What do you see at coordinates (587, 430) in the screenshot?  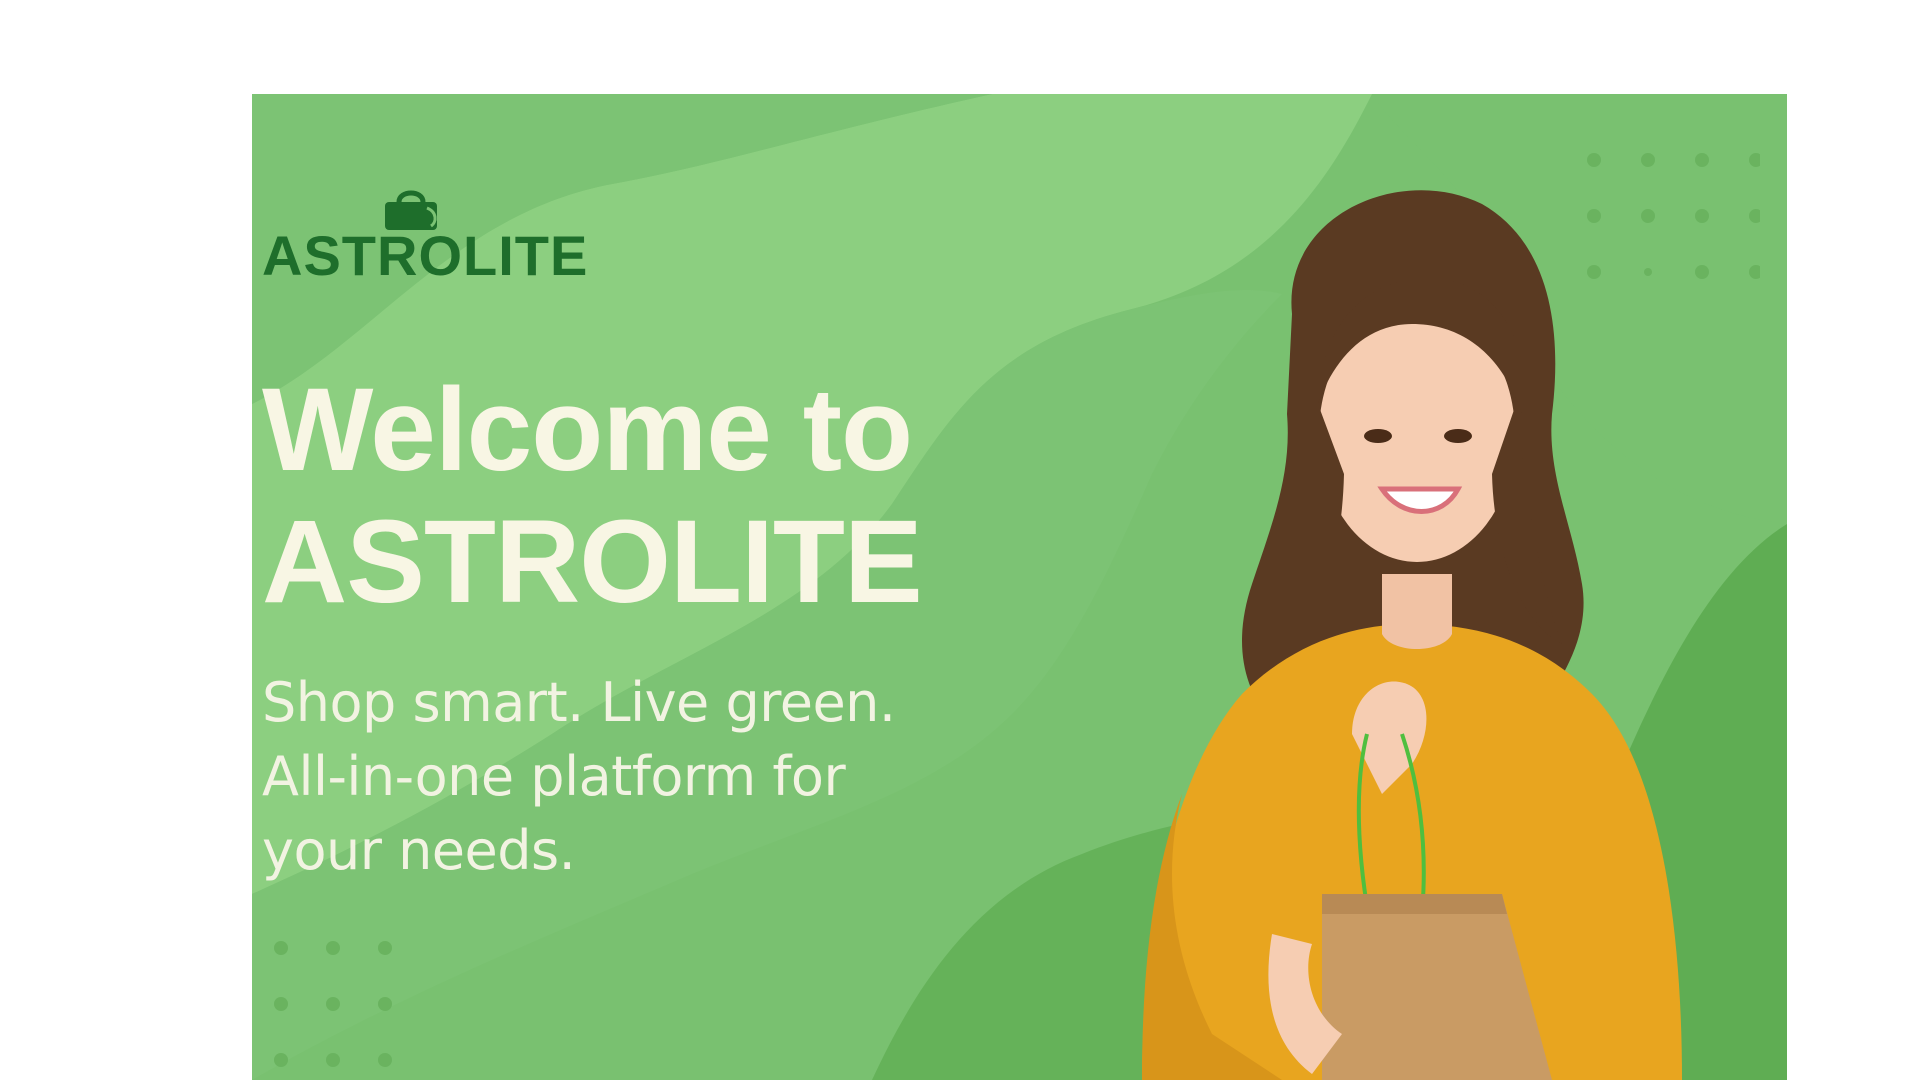 I see `headline-line-1: Welcome to` at bounding box center [587, 430].